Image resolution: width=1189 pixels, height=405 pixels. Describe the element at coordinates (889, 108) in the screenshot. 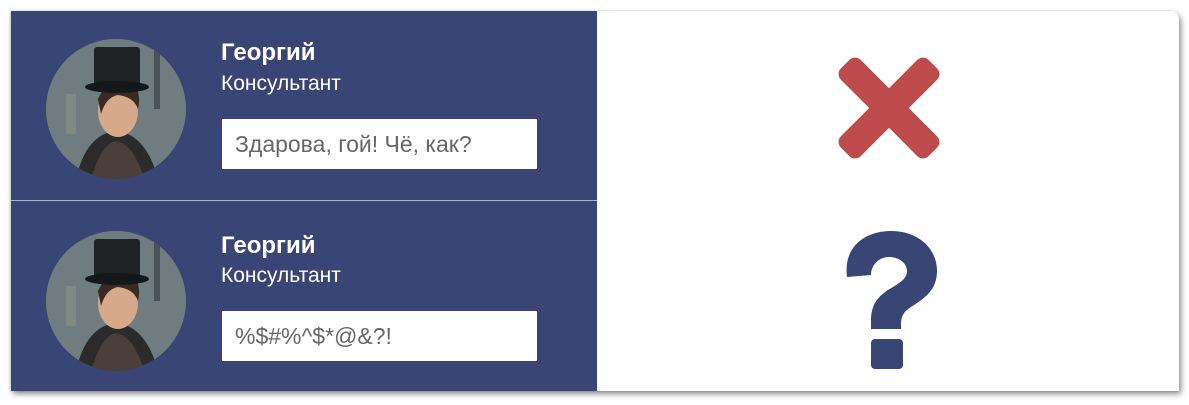

I see `cross-icon` at that location.